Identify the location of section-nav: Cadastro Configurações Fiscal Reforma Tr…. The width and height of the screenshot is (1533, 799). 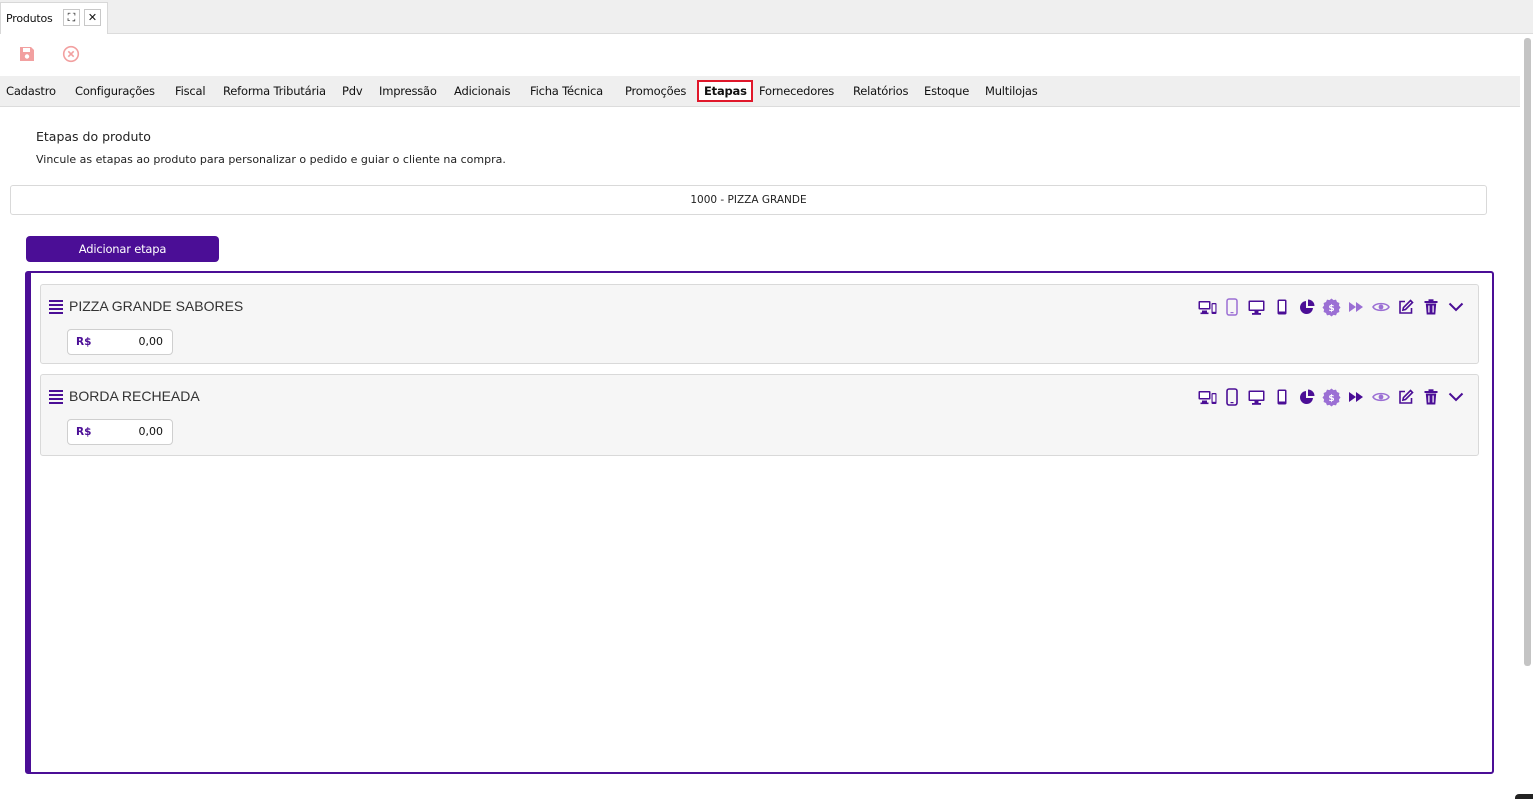
(760, 91).